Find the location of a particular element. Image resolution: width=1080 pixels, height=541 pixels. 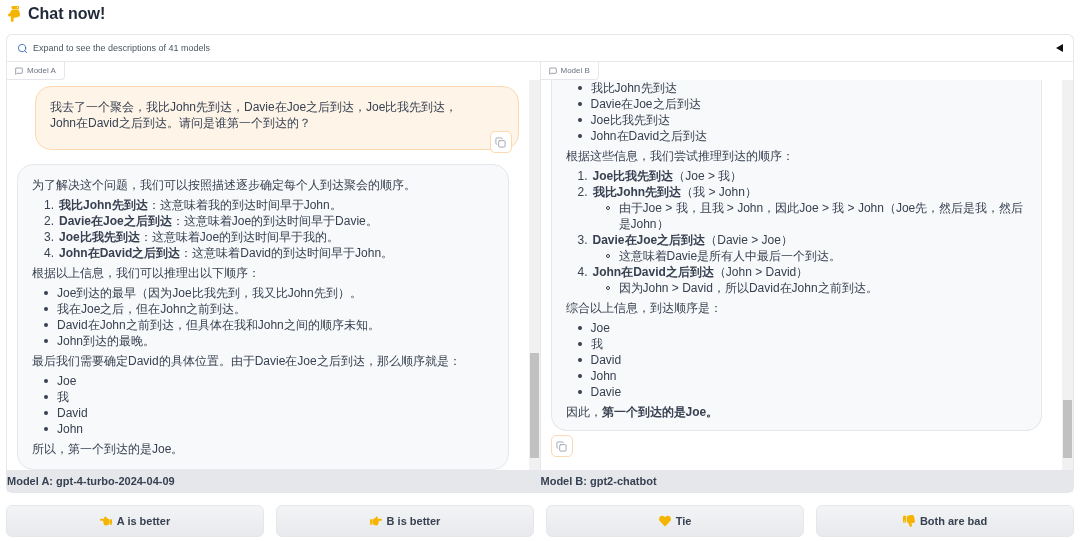

page-title: Chat now! is located at coordinates (67, 14).